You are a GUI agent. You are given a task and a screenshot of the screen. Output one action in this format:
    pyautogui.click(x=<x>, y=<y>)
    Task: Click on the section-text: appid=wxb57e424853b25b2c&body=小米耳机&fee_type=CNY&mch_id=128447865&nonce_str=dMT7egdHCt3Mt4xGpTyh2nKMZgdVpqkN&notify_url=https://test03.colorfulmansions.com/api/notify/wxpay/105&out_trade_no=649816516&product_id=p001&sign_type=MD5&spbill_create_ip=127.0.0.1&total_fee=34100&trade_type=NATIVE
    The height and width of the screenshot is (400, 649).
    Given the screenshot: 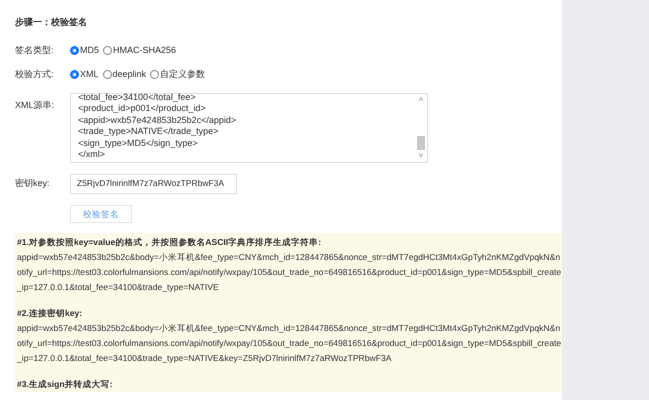 What is the action you would take?
    pyautogui.click(x=289, y=272)
    